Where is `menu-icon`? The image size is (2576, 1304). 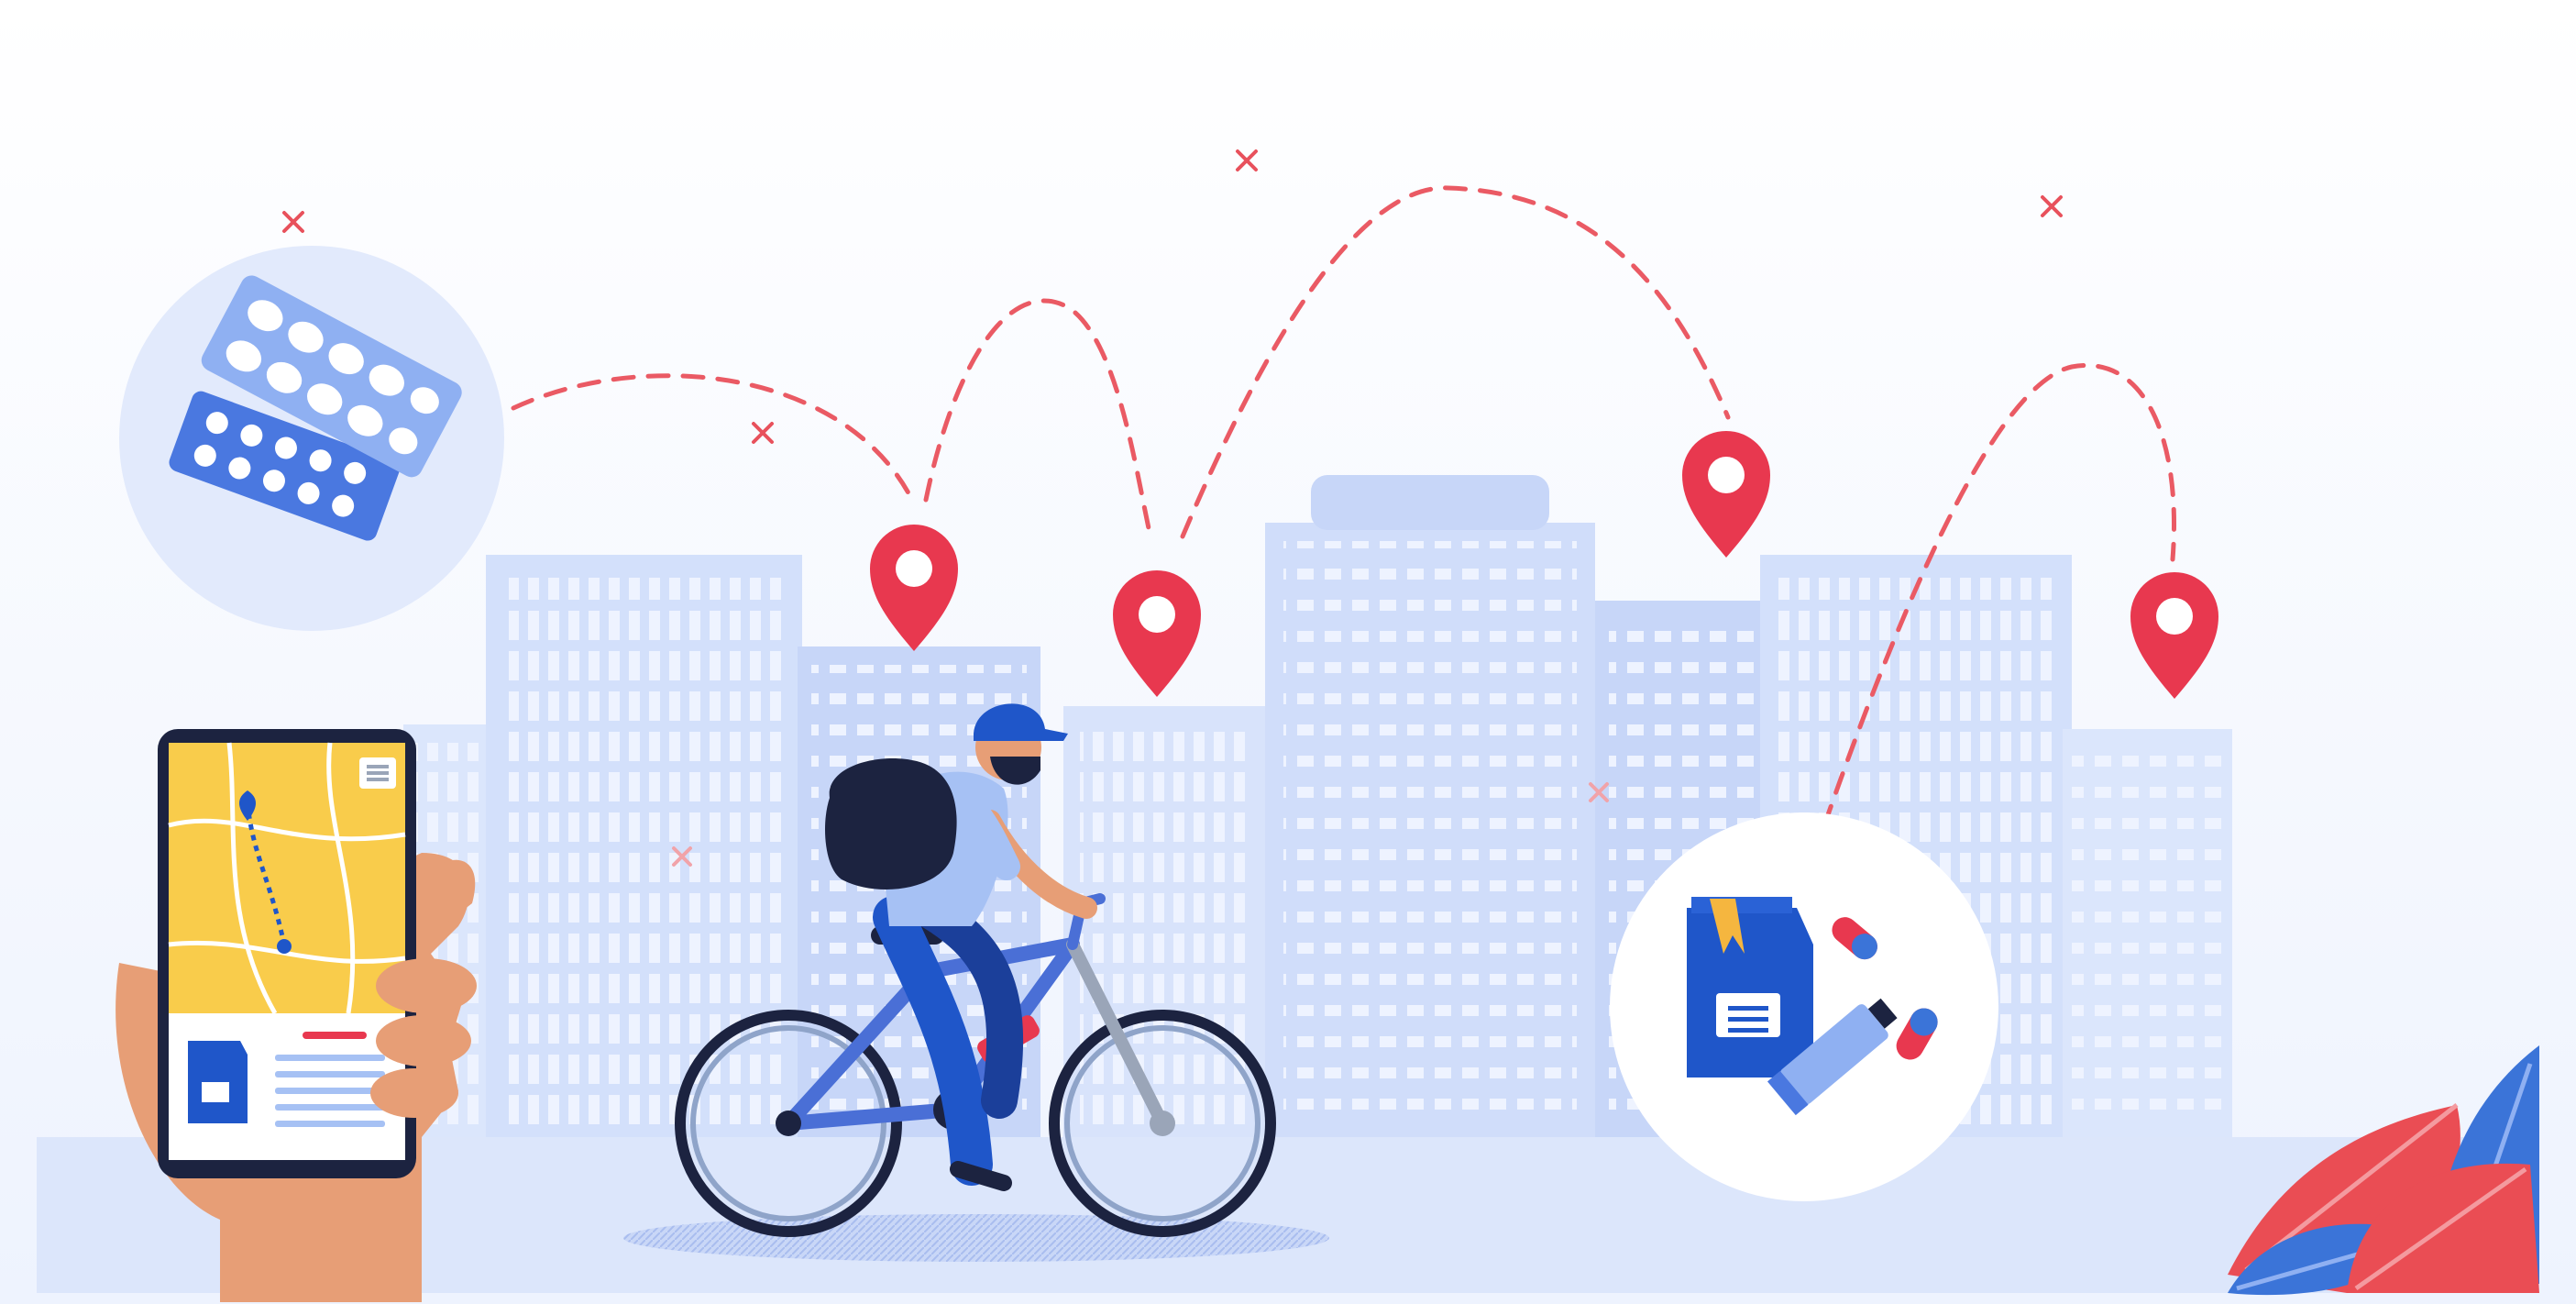 menu-icon is located at coordinates (378, 773).